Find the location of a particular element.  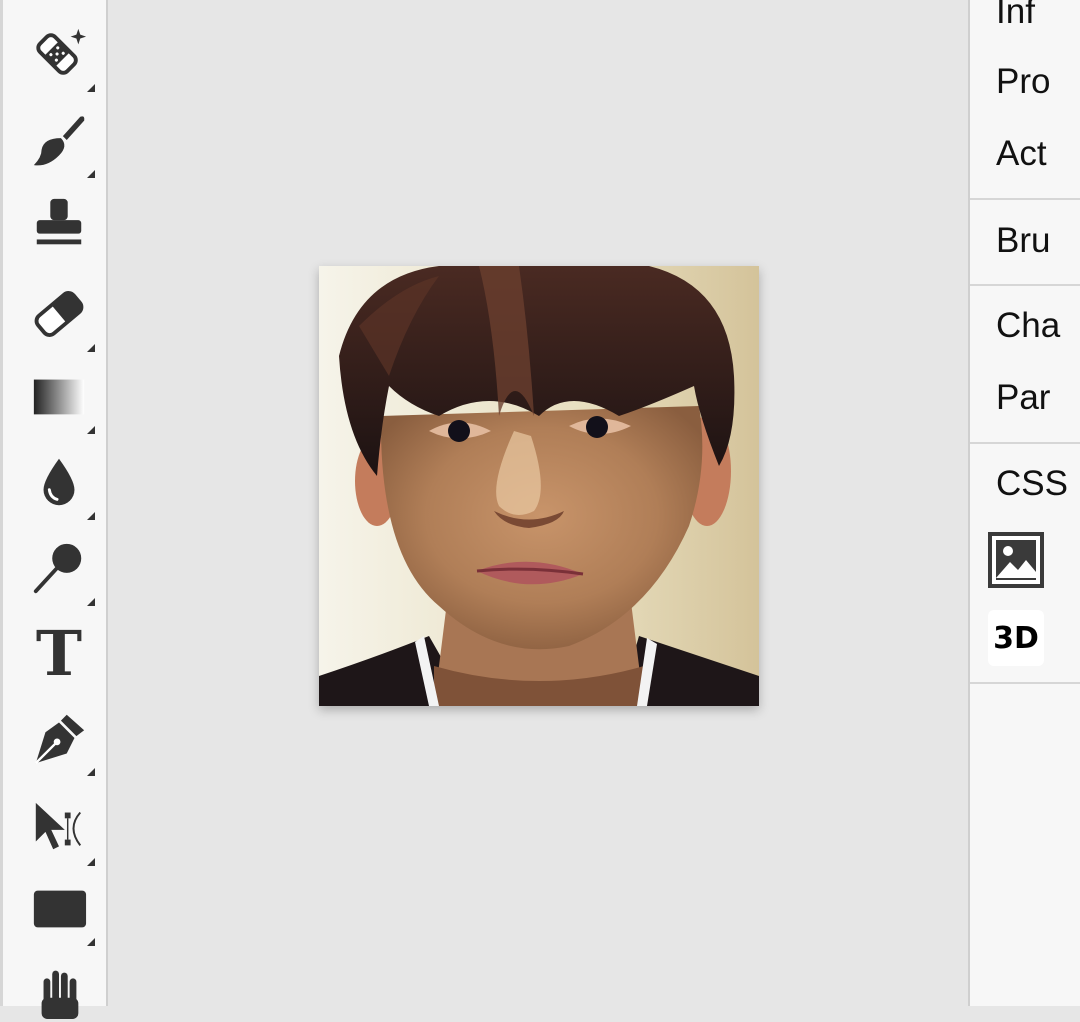

3d-label: 3D is located at coordinates (1016, 638).